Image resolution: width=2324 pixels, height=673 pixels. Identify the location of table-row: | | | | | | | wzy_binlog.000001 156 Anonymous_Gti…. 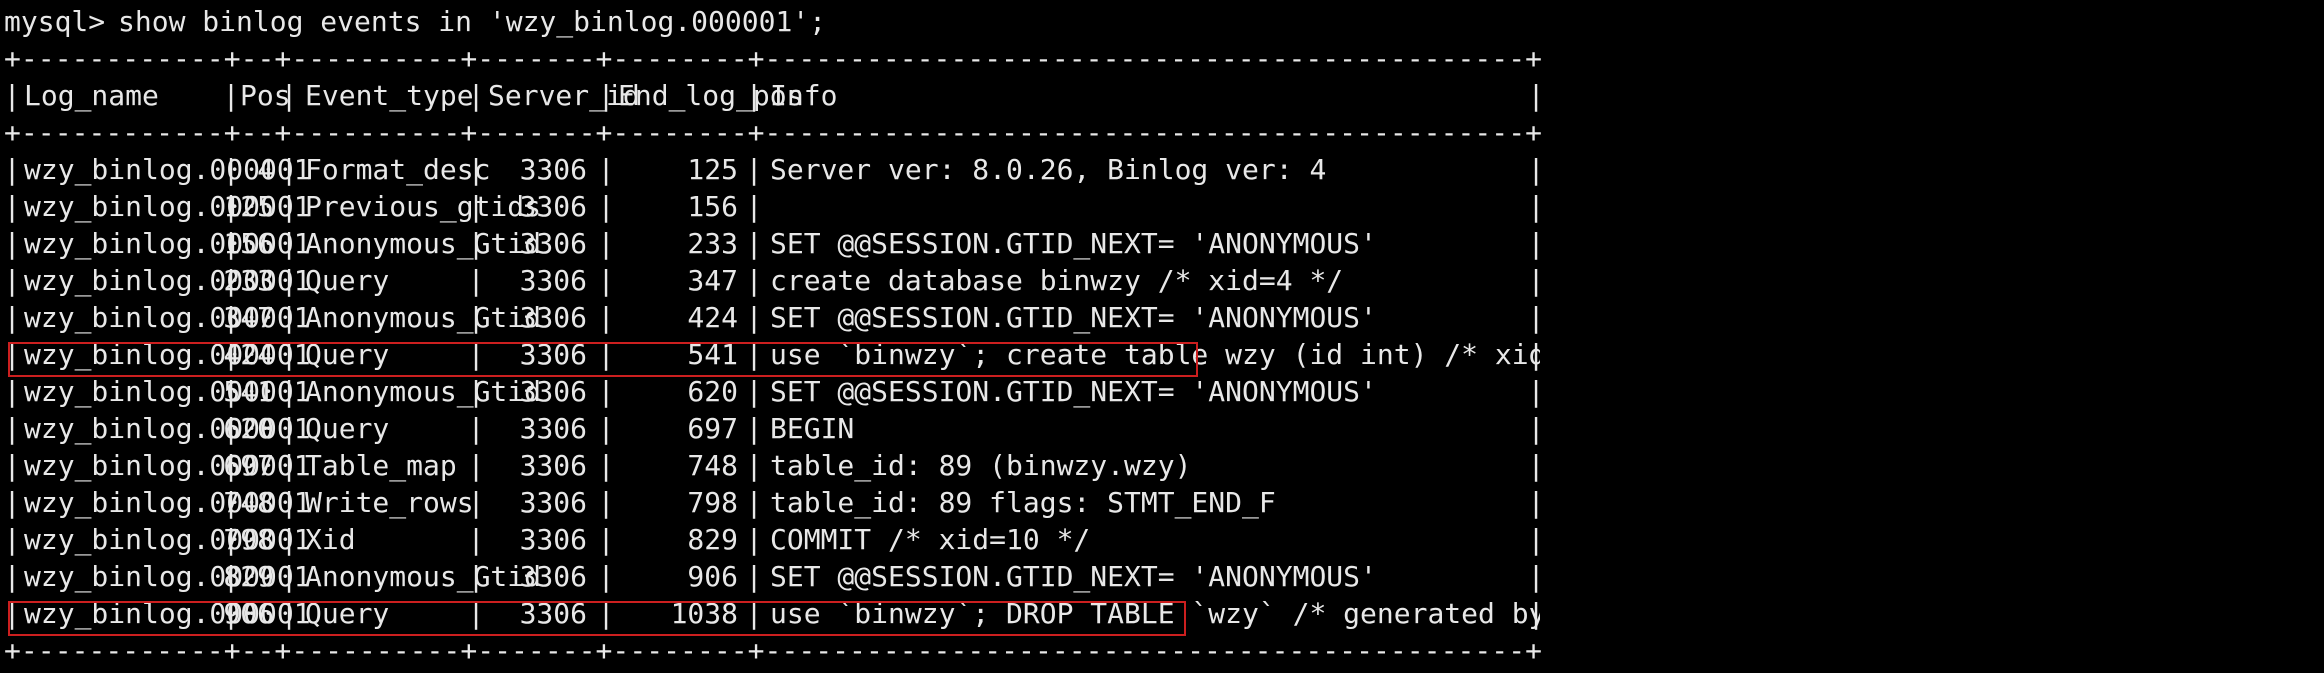
(770, 243).